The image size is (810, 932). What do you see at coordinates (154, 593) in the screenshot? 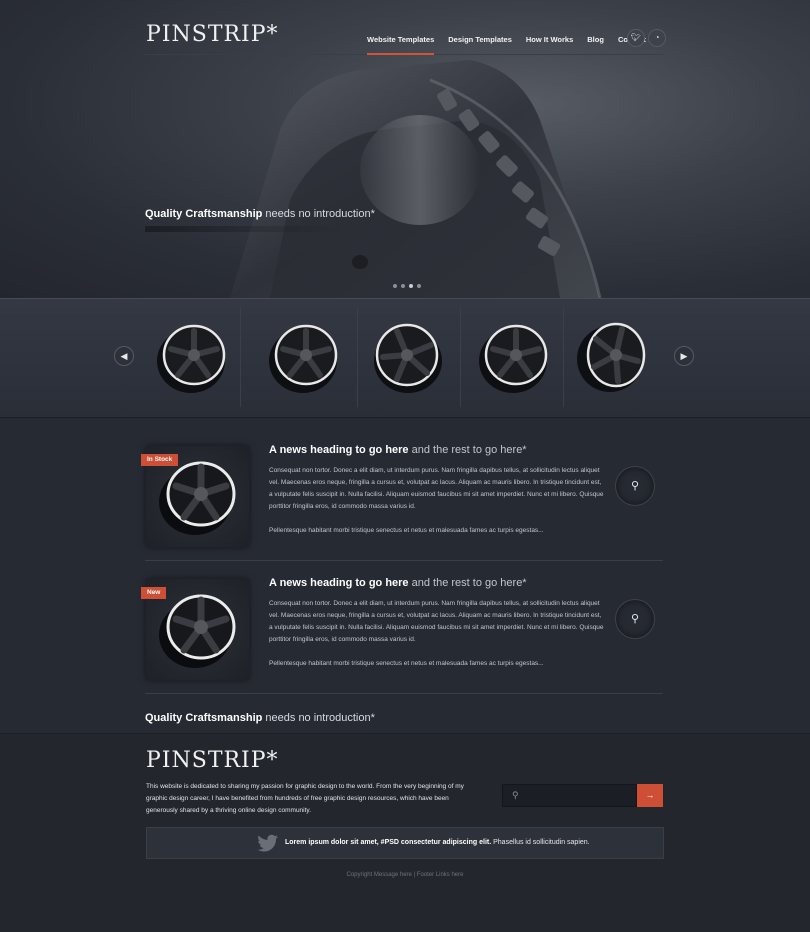
I see `status-badge: New` at bounding box center [154, 593].